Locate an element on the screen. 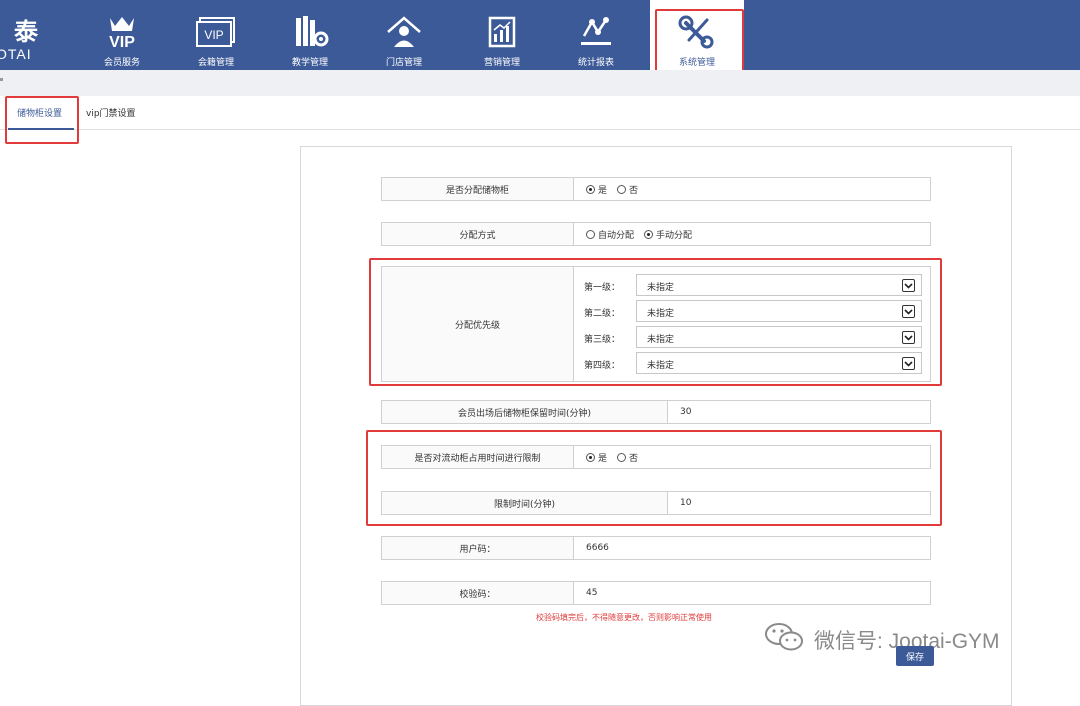 This screenshot has width=1080, height=706. field-label: 用户码： is located at coordinates (478, 548).